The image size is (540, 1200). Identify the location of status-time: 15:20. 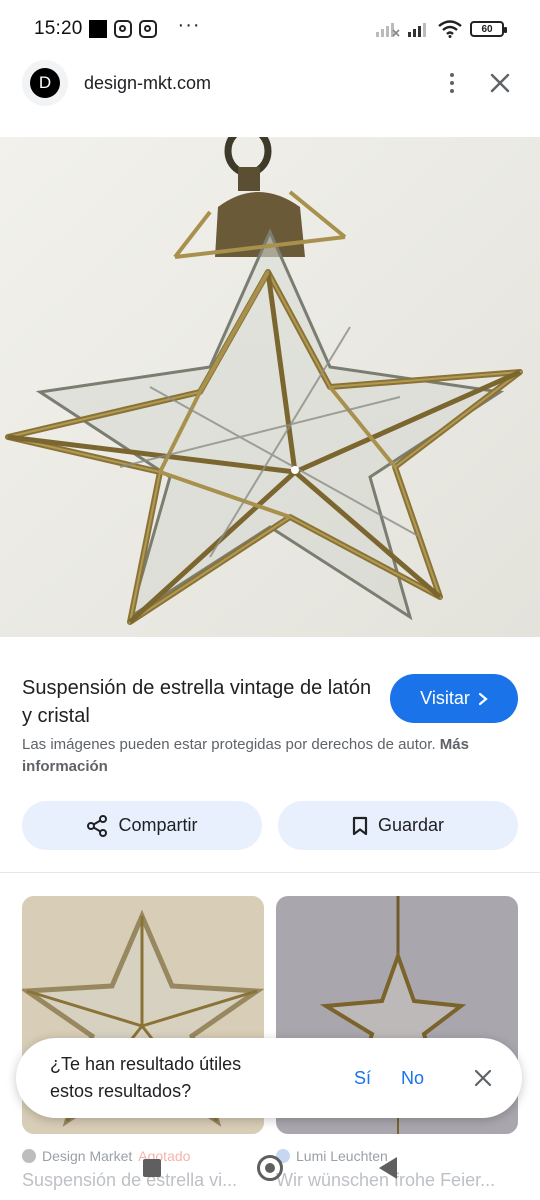
(58, 28).